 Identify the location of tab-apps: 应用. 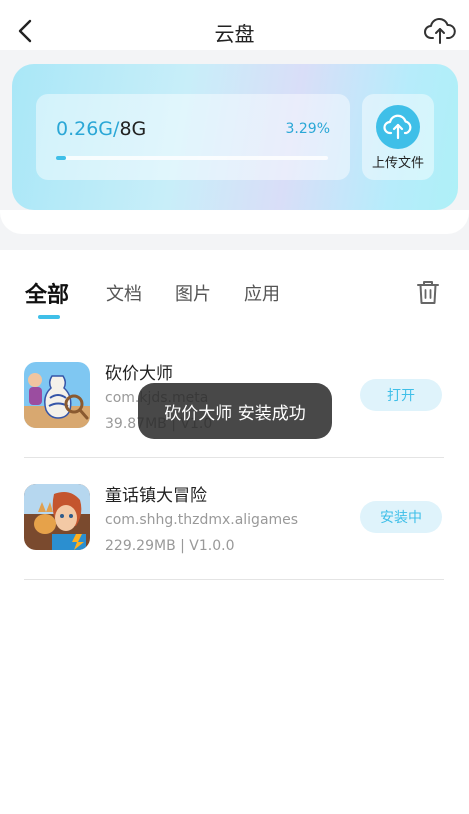
(262, 293).